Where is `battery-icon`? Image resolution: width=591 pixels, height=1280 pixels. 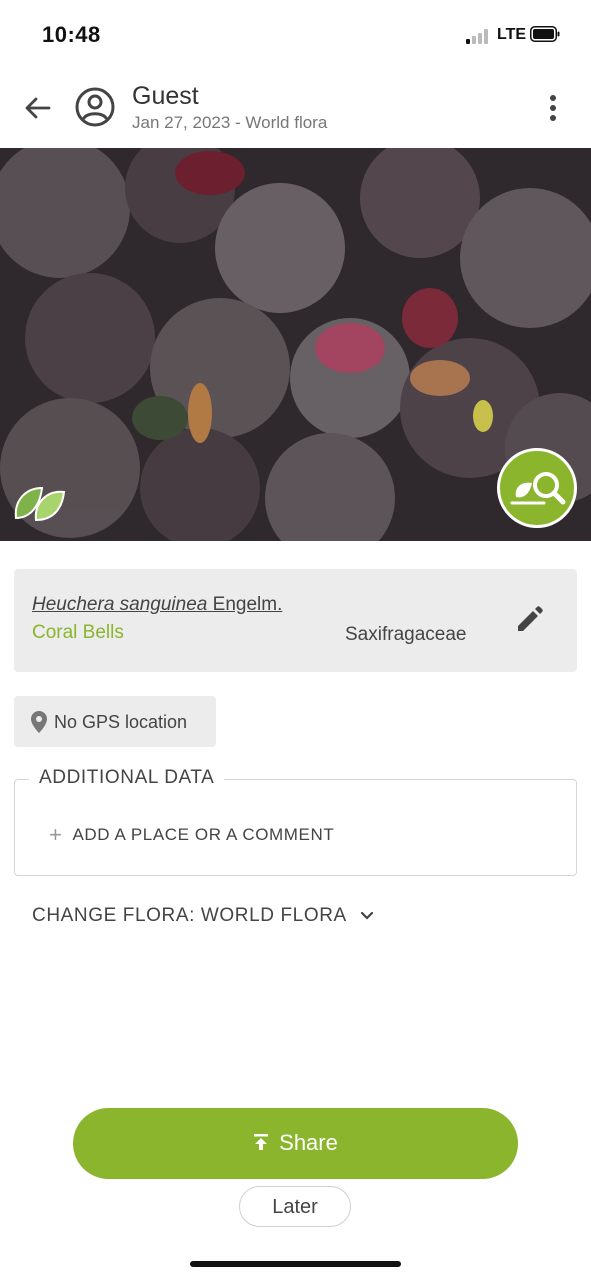
battery-icon is located at coordinates (545, 34).